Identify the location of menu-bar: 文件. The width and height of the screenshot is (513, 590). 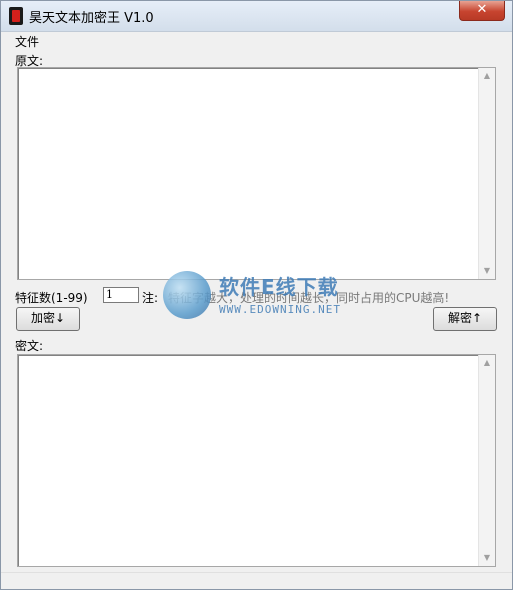
(256, 40).